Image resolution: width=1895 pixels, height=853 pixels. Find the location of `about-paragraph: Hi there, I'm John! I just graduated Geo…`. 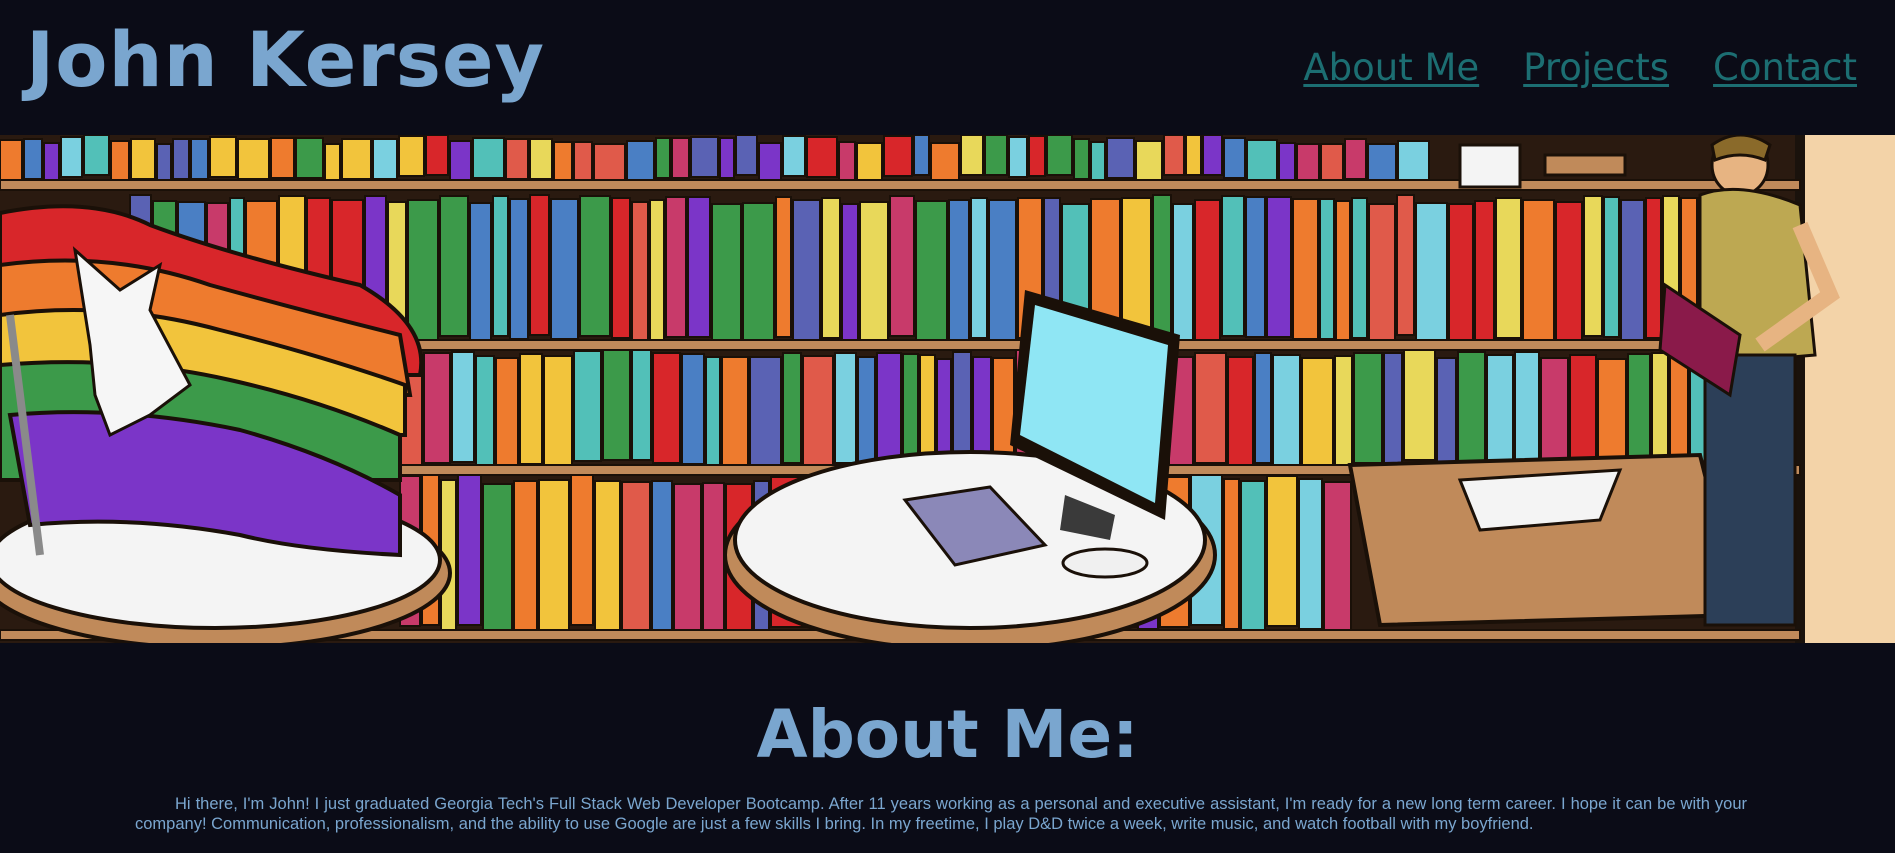

about-paragraph: Hi there, I'm John! I just graduated Geo… is located at coordinates (941, 814).